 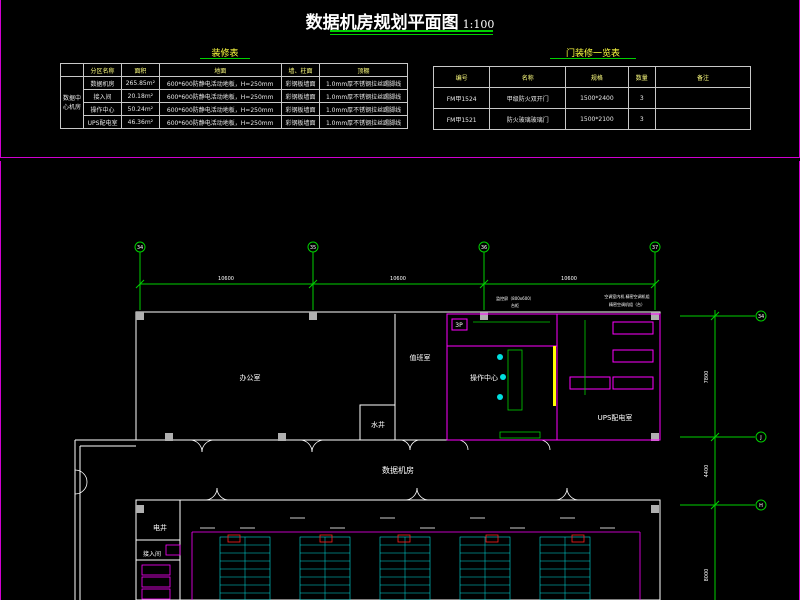 What do you see at coordinates (102, 109) in the screenshot?
I see `table-cell: 操作中心` at bounding box center [102, 109].